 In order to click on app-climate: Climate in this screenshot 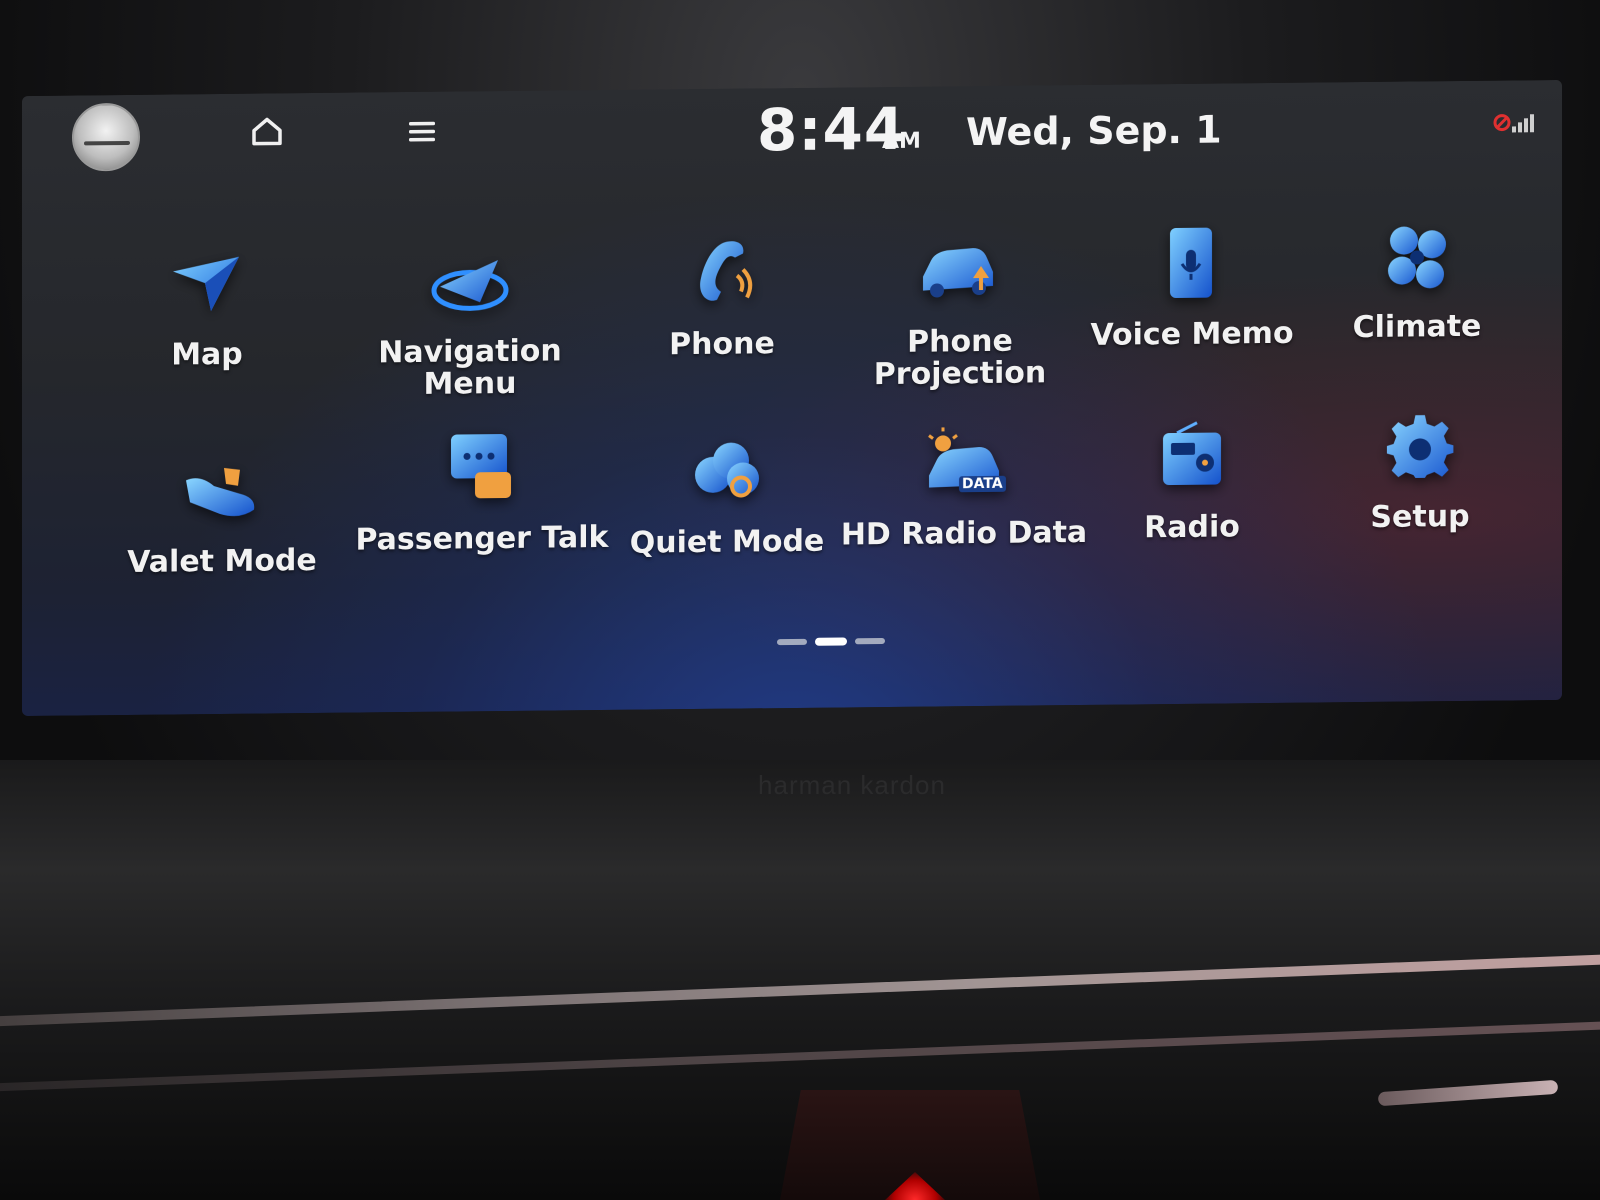, I will do `click(1417, 306)`.